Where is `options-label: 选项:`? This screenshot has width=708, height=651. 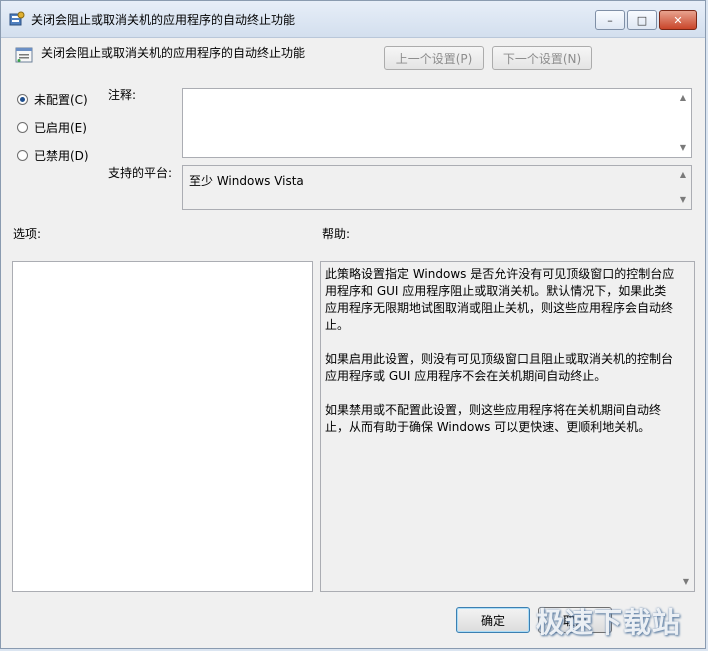
options-label: 选项: is located at coordinates (27, 234).